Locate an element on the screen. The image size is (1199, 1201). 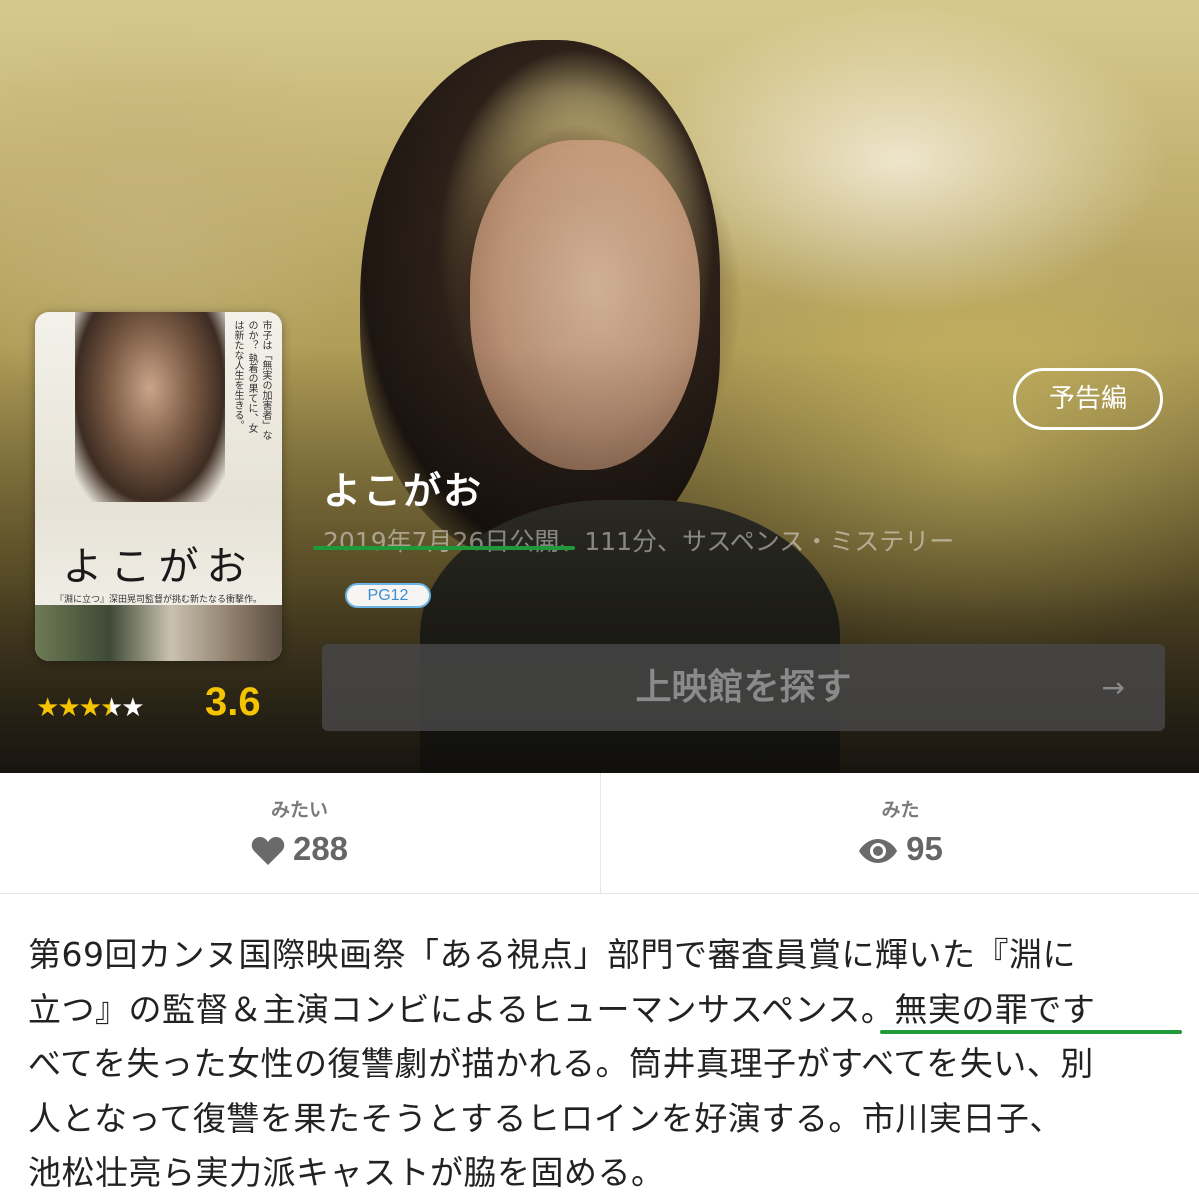
movie-title: よこがお is located at coordinates (403, 491).